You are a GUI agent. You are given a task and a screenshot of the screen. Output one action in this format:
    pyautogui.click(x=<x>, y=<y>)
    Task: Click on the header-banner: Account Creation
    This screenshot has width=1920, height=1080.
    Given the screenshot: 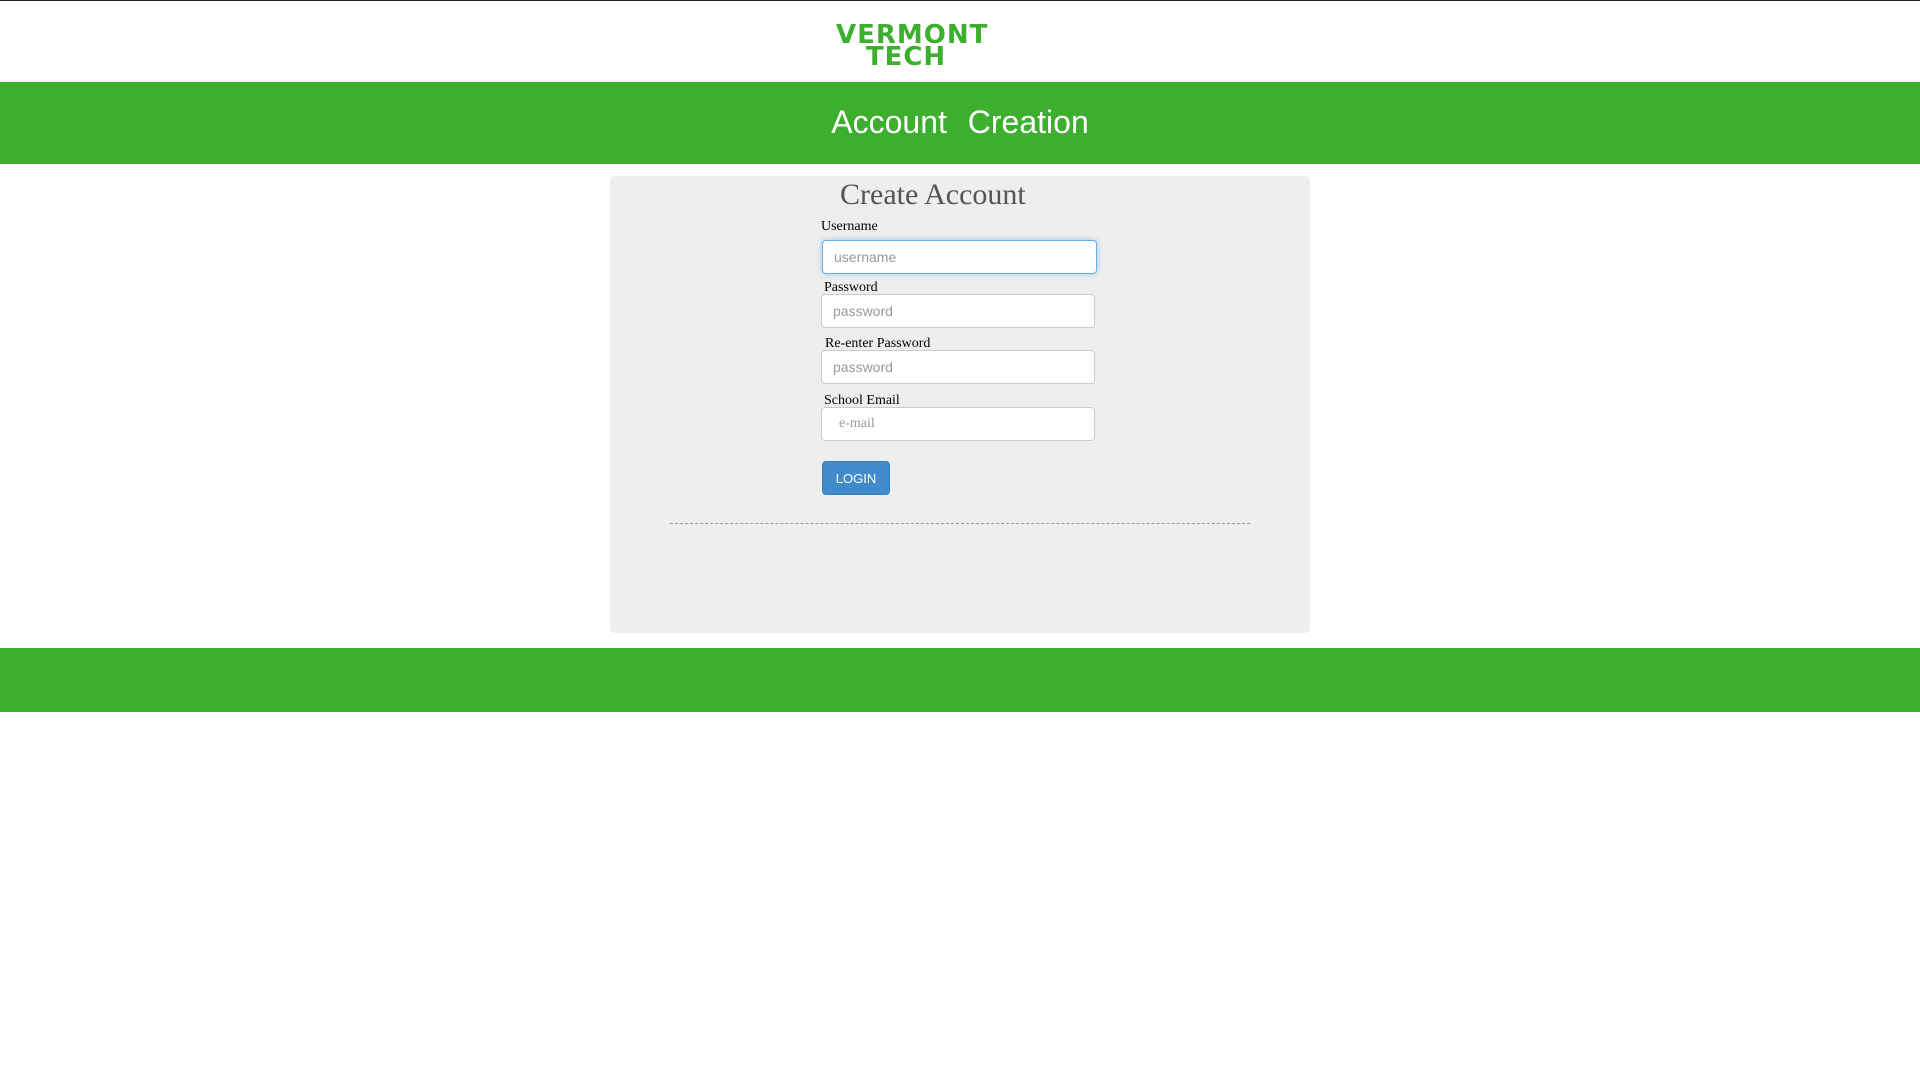 What is the action you would take?
    pyautogui.click(x=960, y=123)
    